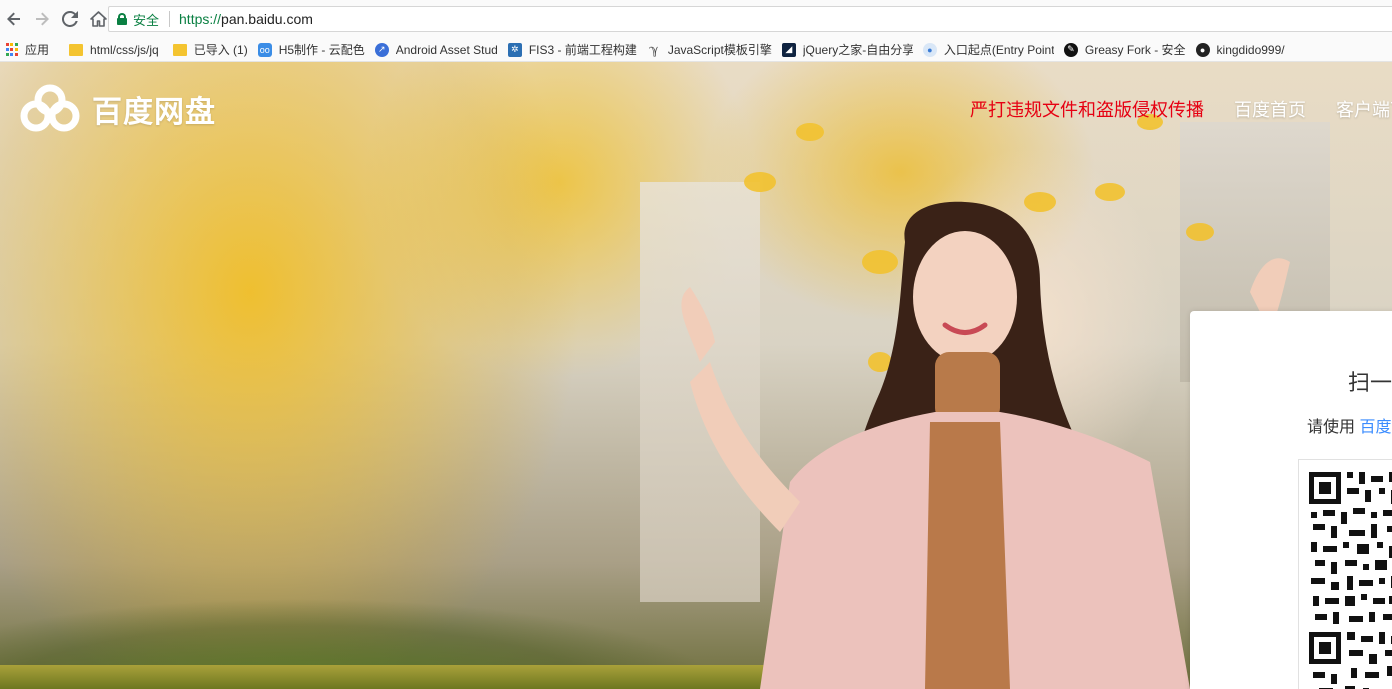 The width and height of the screenshot is (1392, 689). I want to click on security-label: 安全, so click(146, 20).